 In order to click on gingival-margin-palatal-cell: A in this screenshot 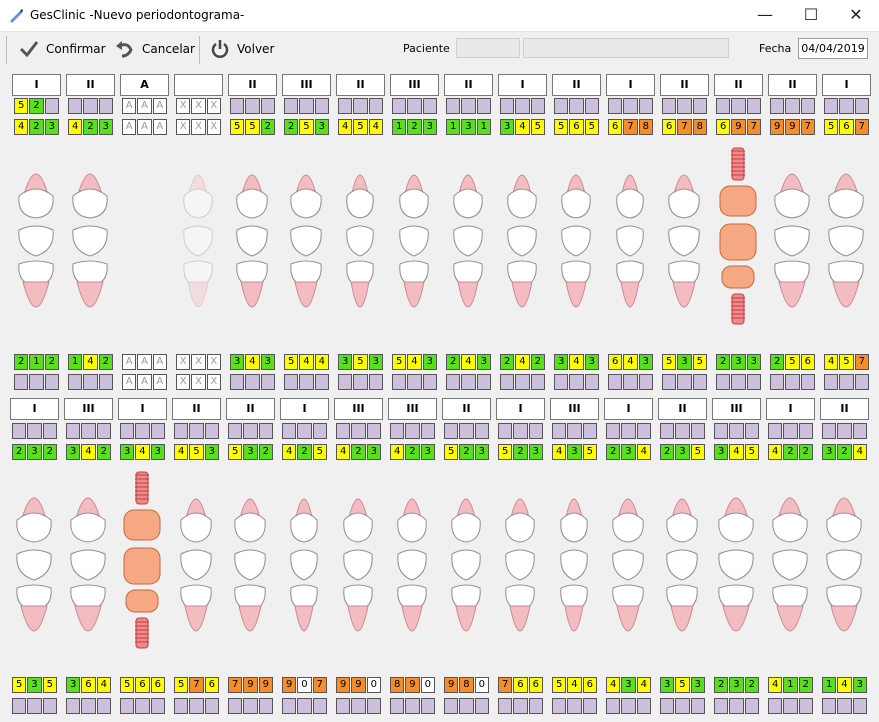, I will do `click(129, 382)`.